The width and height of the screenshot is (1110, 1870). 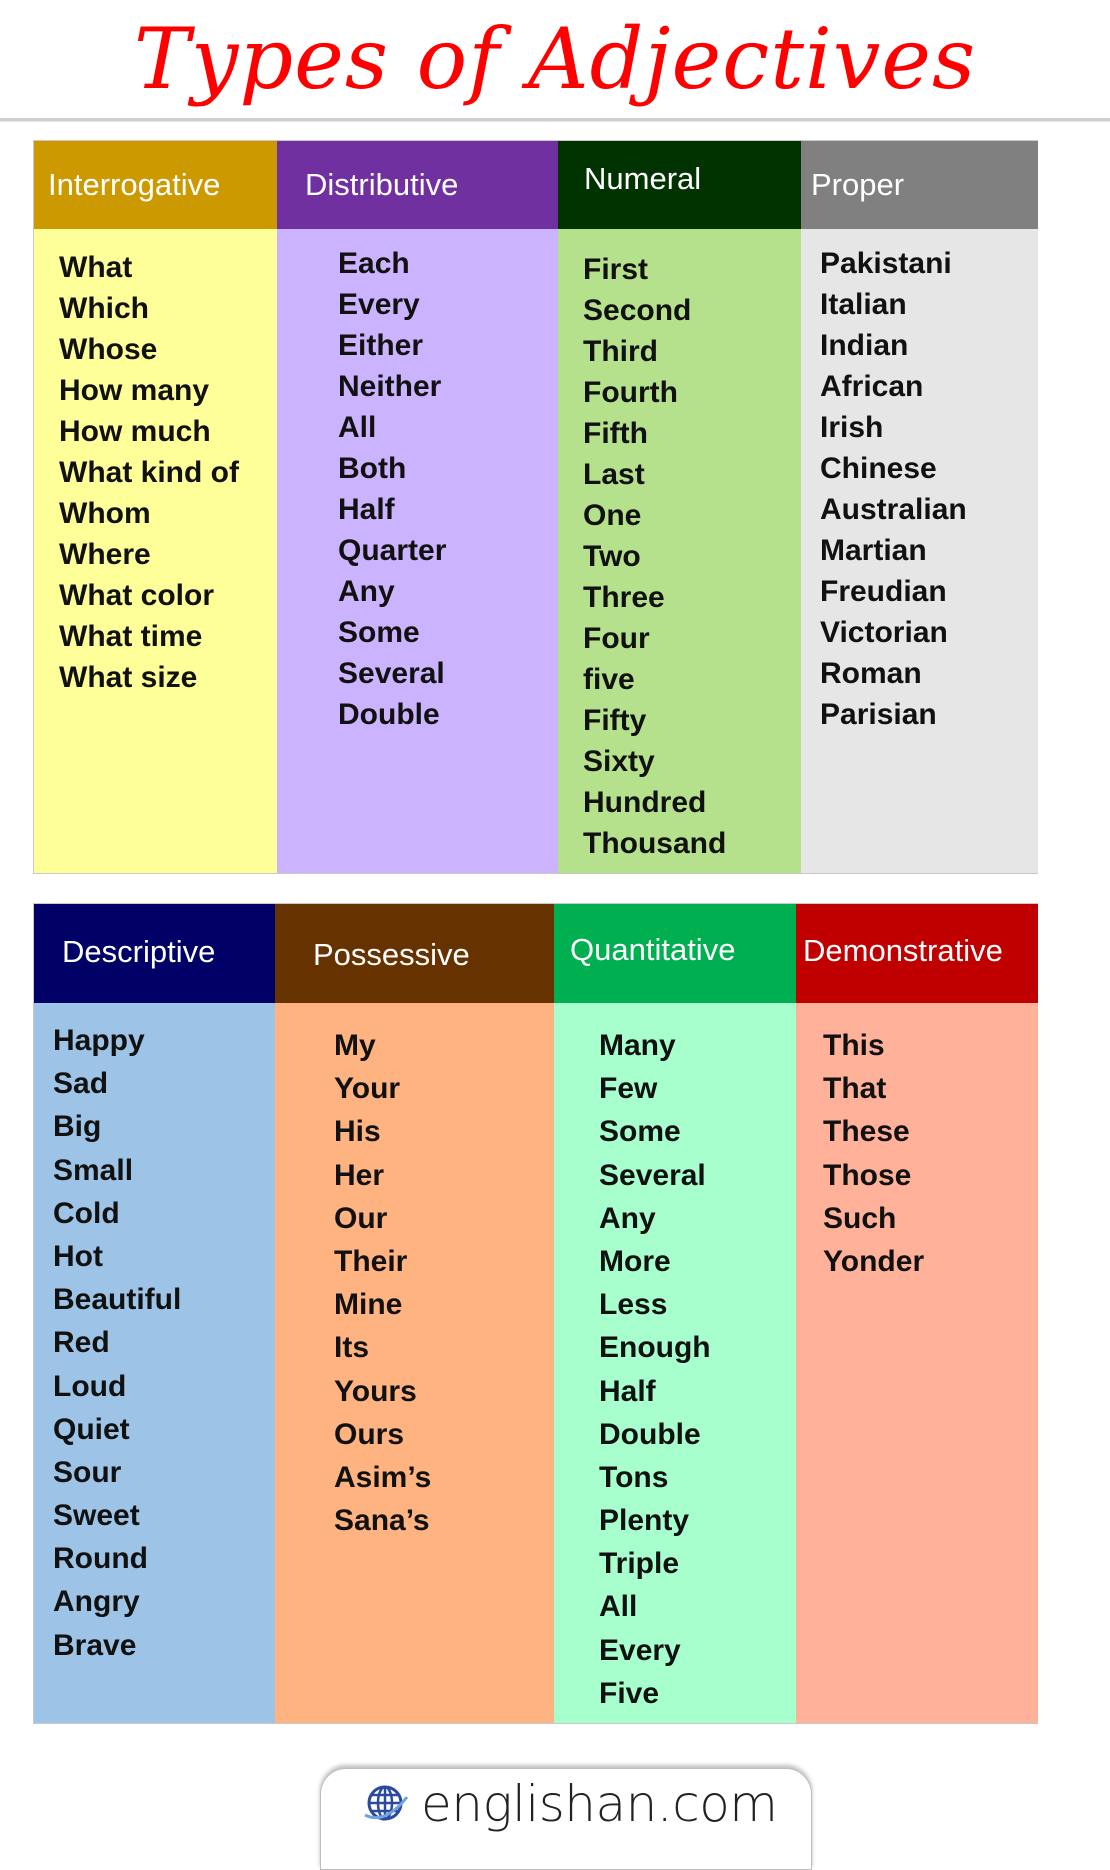 I want to click on word-item: Angry, so click(x=96, y=1602).